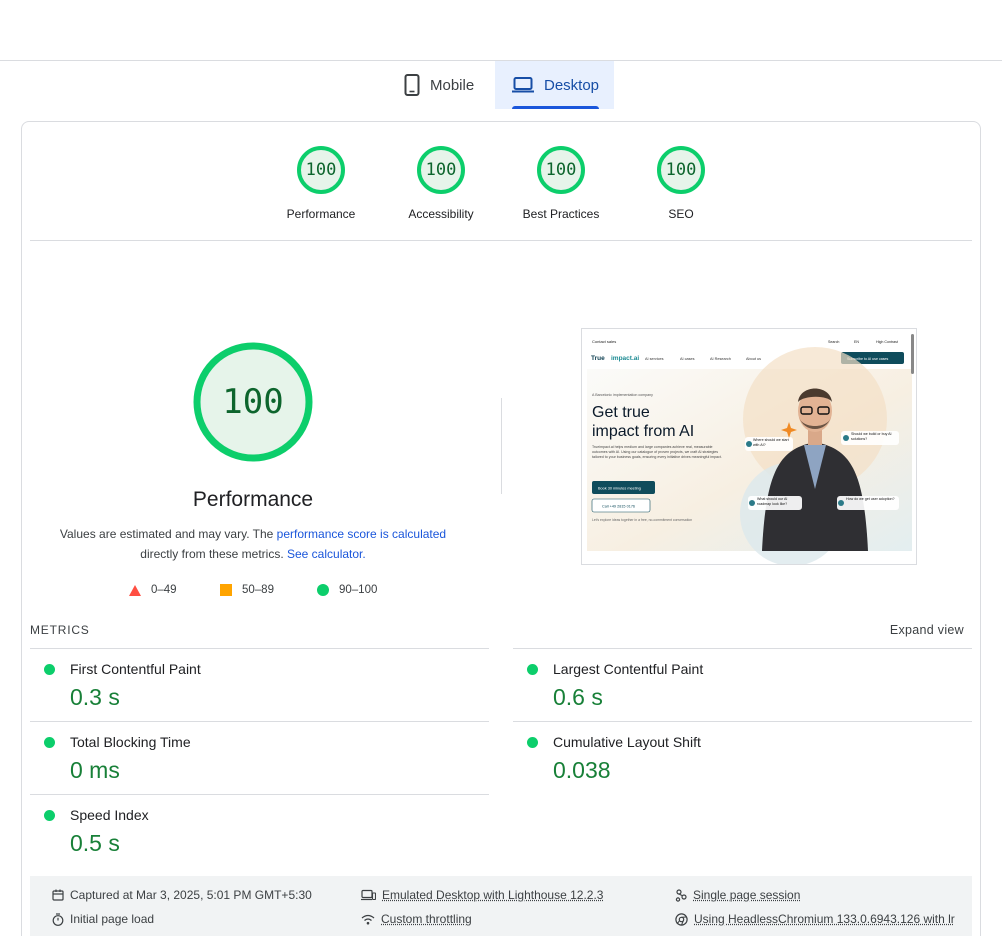 The height and width of the screenshot is (936, 1002). I want to click on metric-tbt: Total Blocking Time 0 ms, so click(240, 757).